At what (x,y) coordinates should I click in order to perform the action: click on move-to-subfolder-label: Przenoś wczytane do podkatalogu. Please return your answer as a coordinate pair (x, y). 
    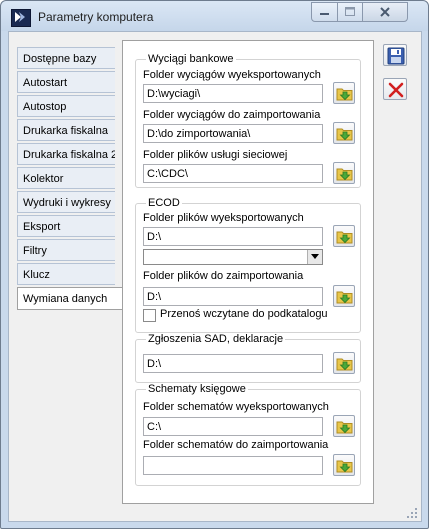
    Looking at the image, I should click on (244, 314).